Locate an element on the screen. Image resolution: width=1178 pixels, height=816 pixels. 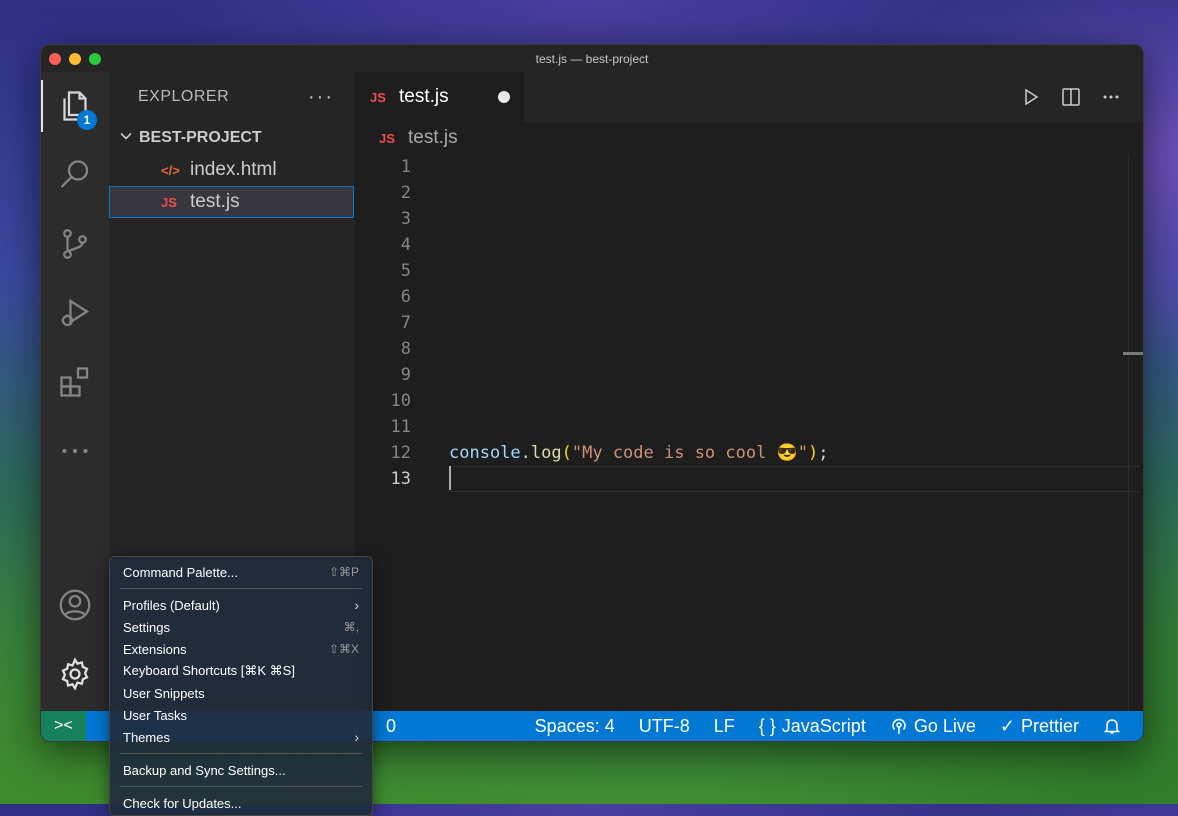
menu-label: Keyboard Shortcuts [⌘K ⌘S] is located at coordinates (209, 670).